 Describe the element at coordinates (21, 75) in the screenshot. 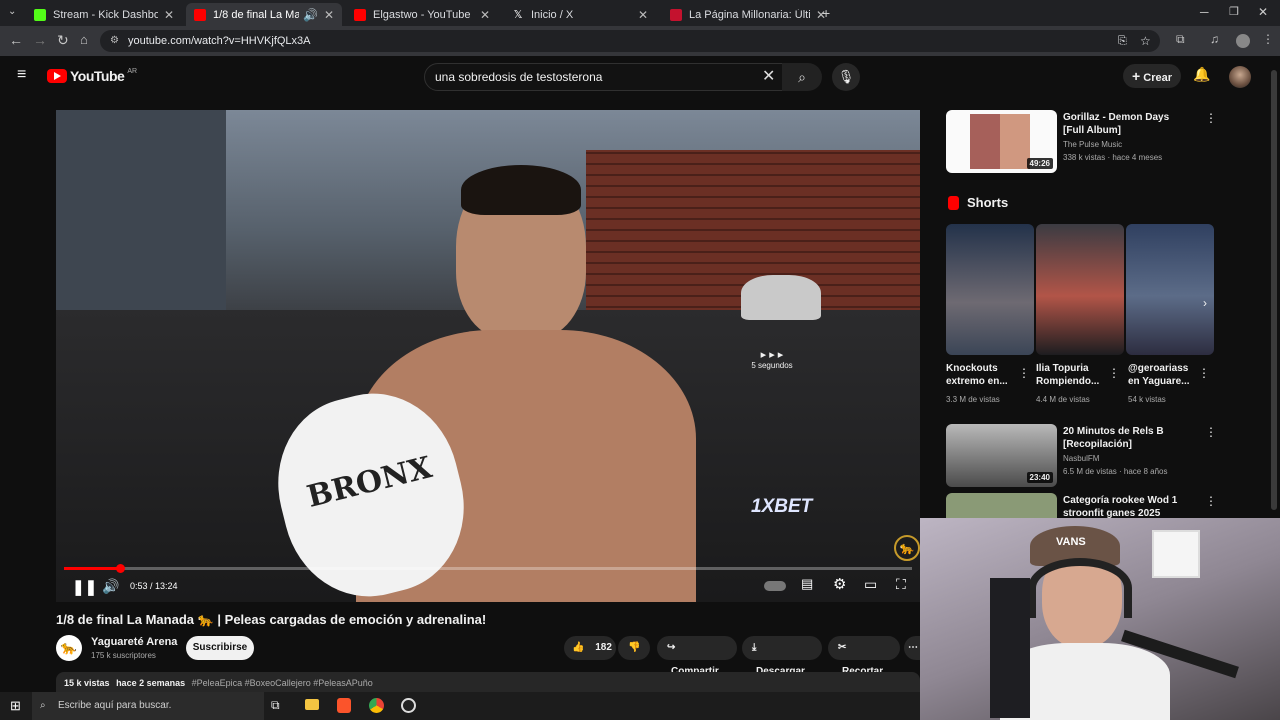

I see `hamburger-menu-icon: ≡` at that location.